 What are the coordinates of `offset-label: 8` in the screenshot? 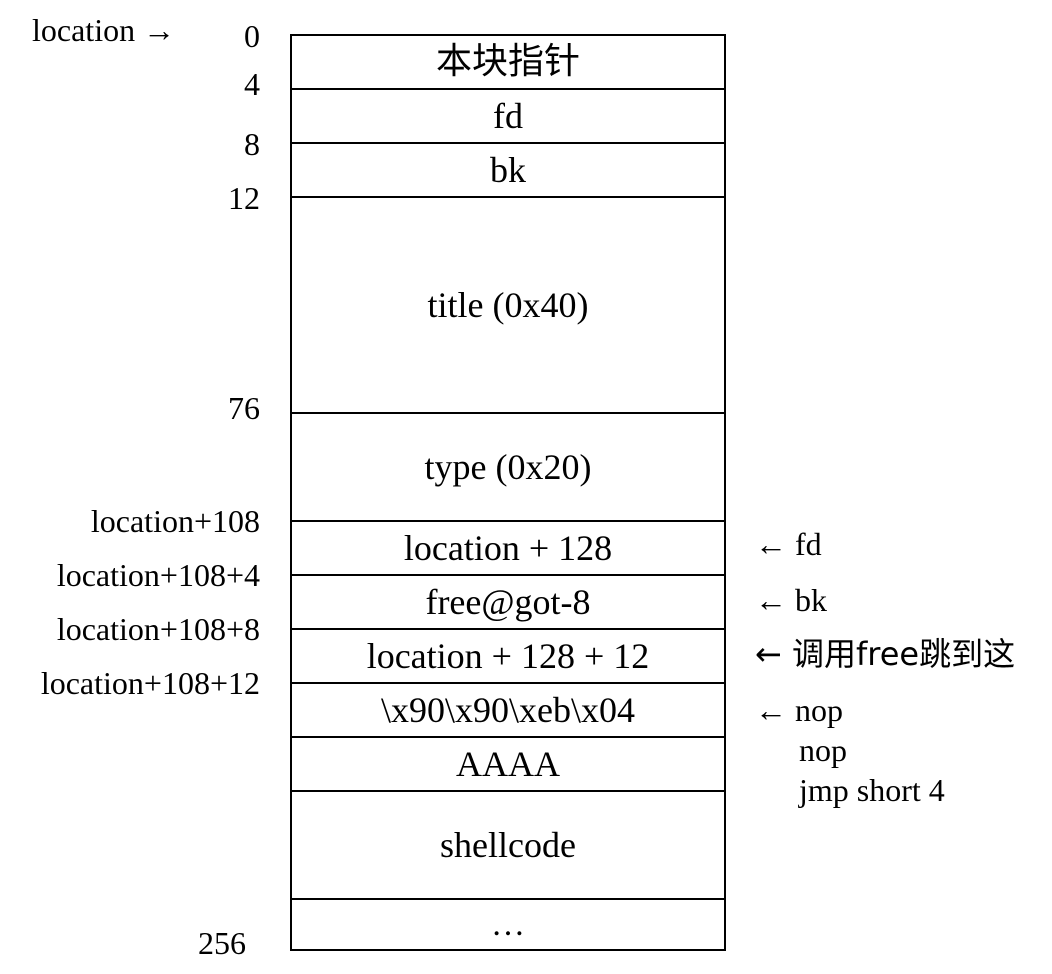 It's located at (252, 144).